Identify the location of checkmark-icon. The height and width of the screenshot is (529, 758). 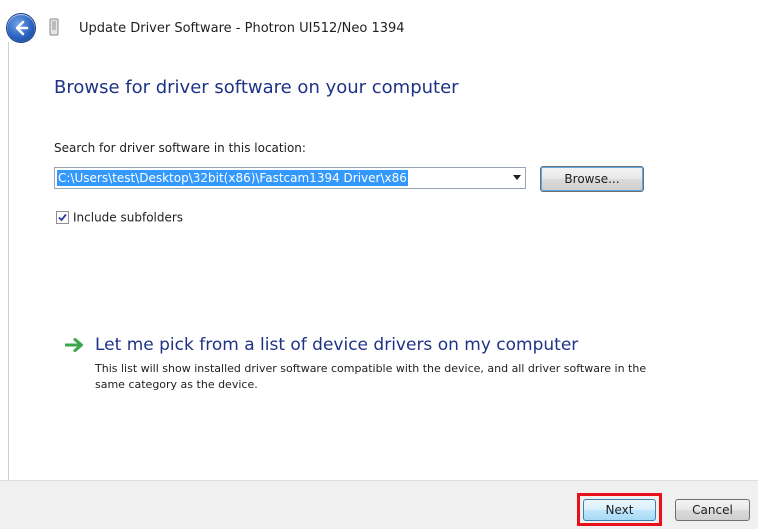
(62, 217).